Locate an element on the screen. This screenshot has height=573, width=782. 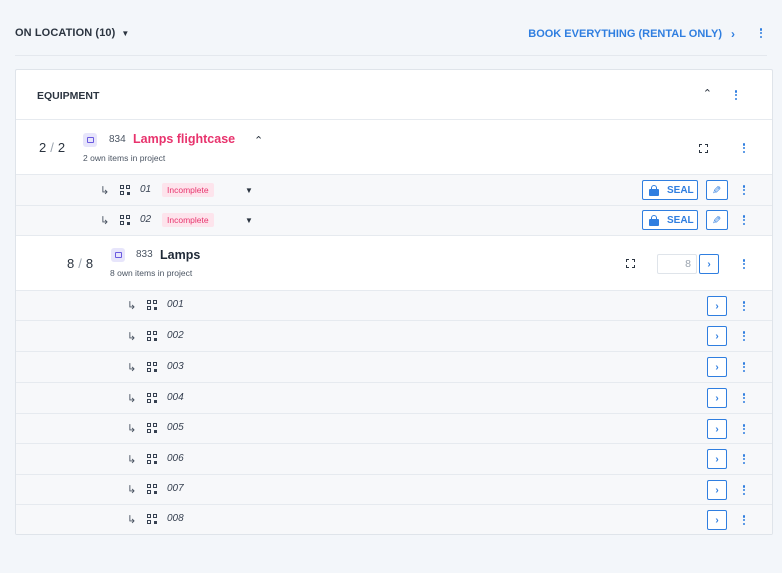
case-icon is located at coordinates (90, 140).